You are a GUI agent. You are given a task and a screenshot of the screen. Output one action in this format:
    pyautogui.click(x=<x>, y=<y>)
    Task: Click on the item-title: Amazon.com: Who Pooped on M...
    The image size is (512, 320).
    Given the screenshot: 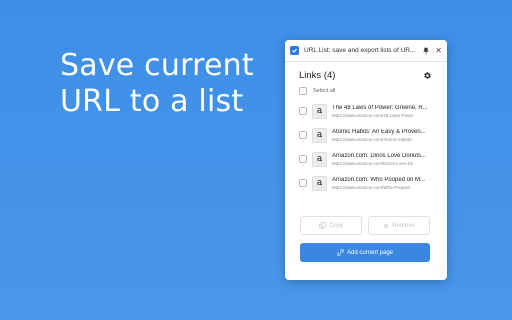 What is the action you would take?
    pyautogui.click(x=385, y=180)
    